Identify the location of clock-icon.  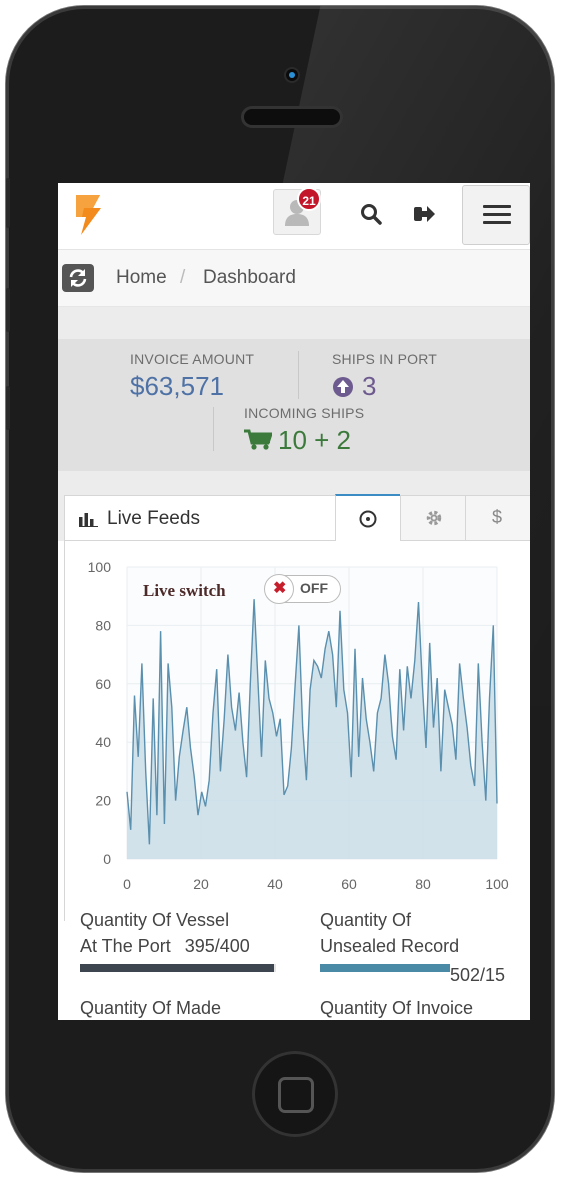
(368, 519).